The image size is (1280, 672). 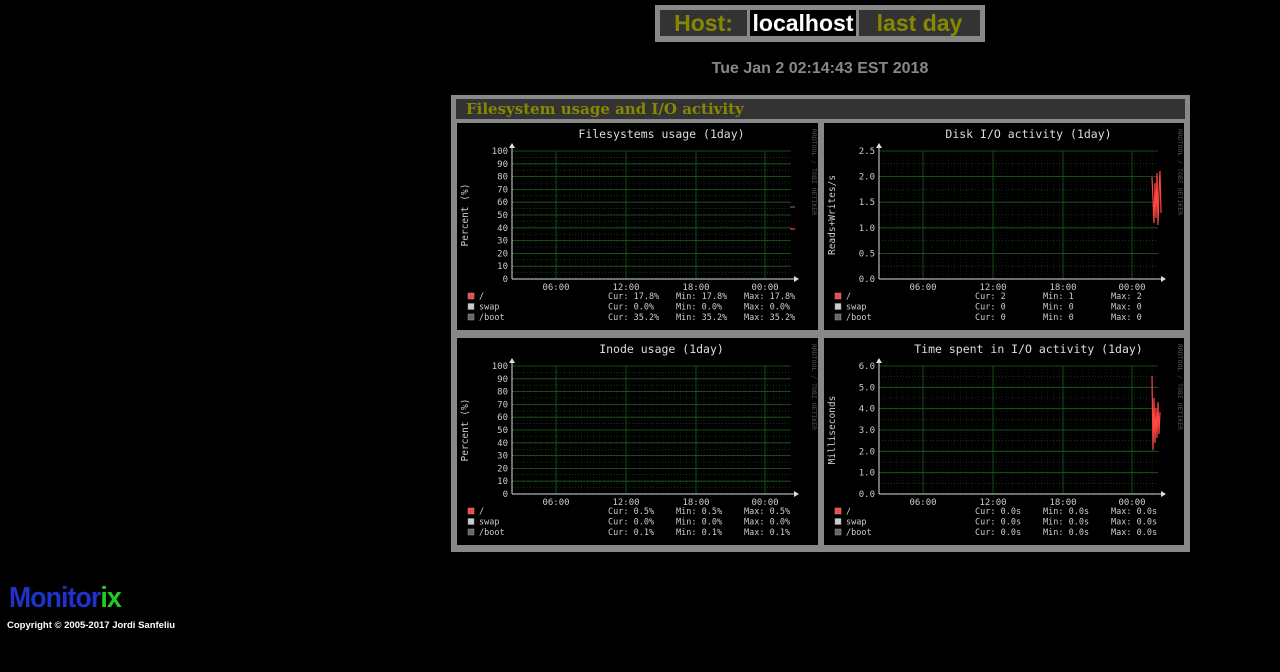 What do you see at coordinates (500, 367) in the screenshot?
I see `y-tick-label: 100` at bounding box center [500, 367].